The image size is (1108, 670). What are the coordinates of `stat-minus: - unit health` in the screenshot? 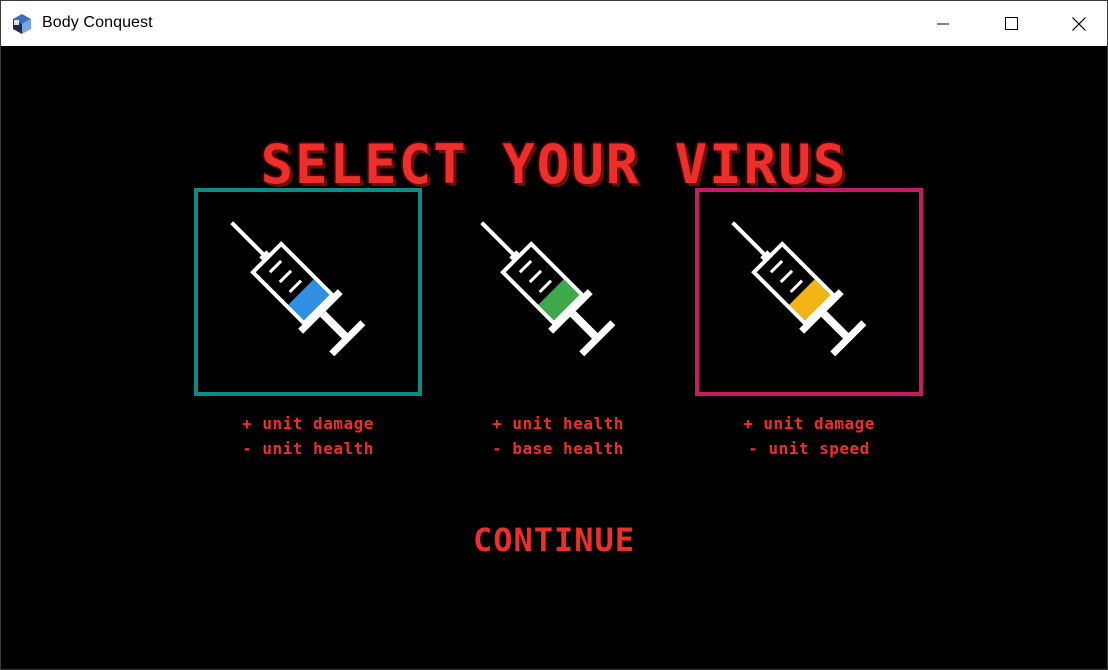 It's located at (308, 448).